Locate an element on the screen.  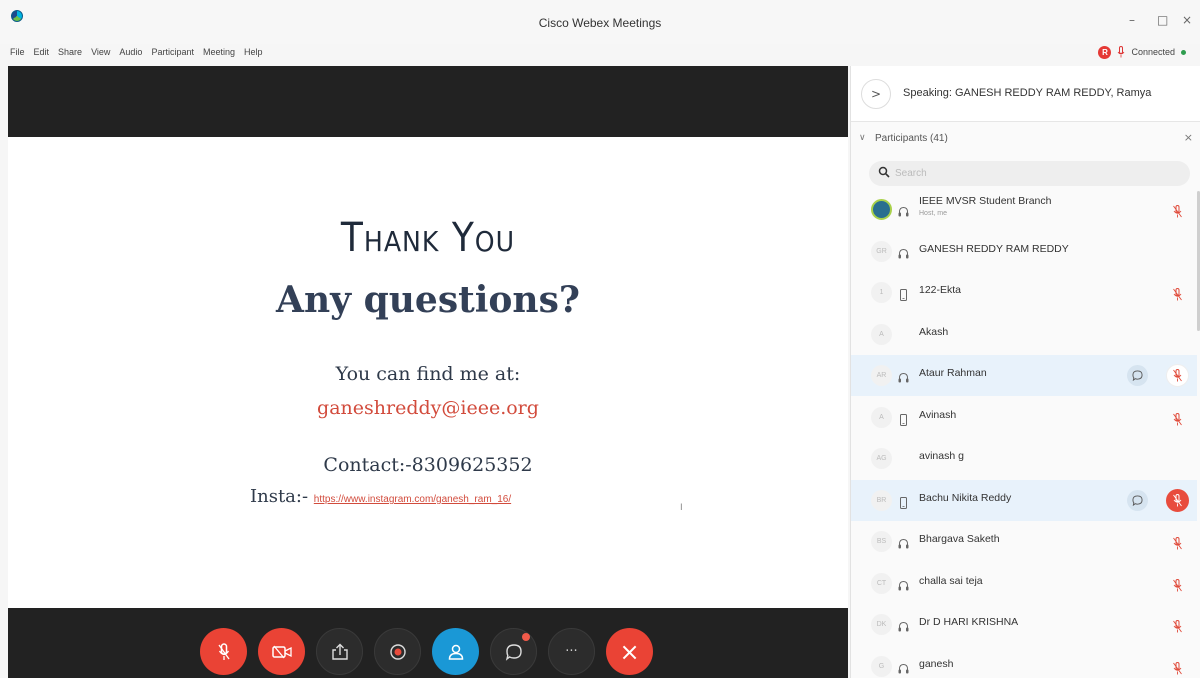
search-icon is located at coordinates (884, 172).